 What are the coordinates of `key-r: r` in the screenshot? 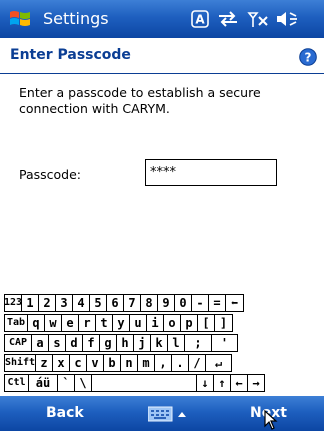 It's located at (87, 323).